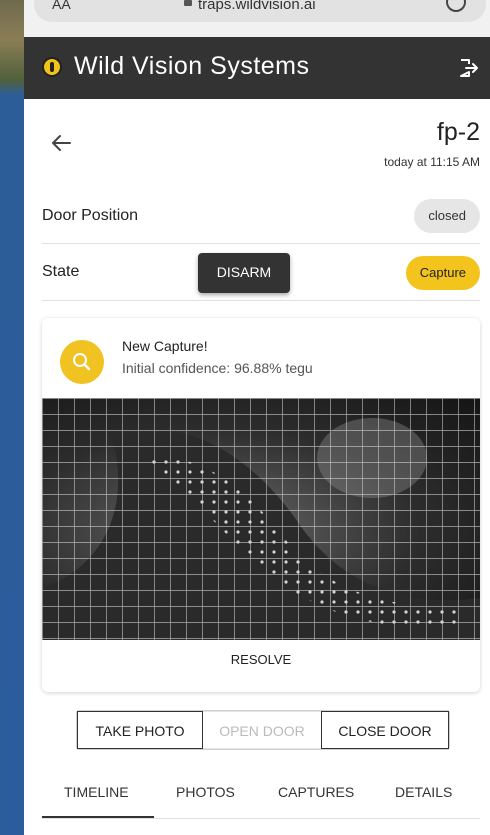 The height and width of the screenshot is (835, 490). Describe the element at coordinates (90, 215) in the screenshot. I see `door-position-label: Door Position` at that location.